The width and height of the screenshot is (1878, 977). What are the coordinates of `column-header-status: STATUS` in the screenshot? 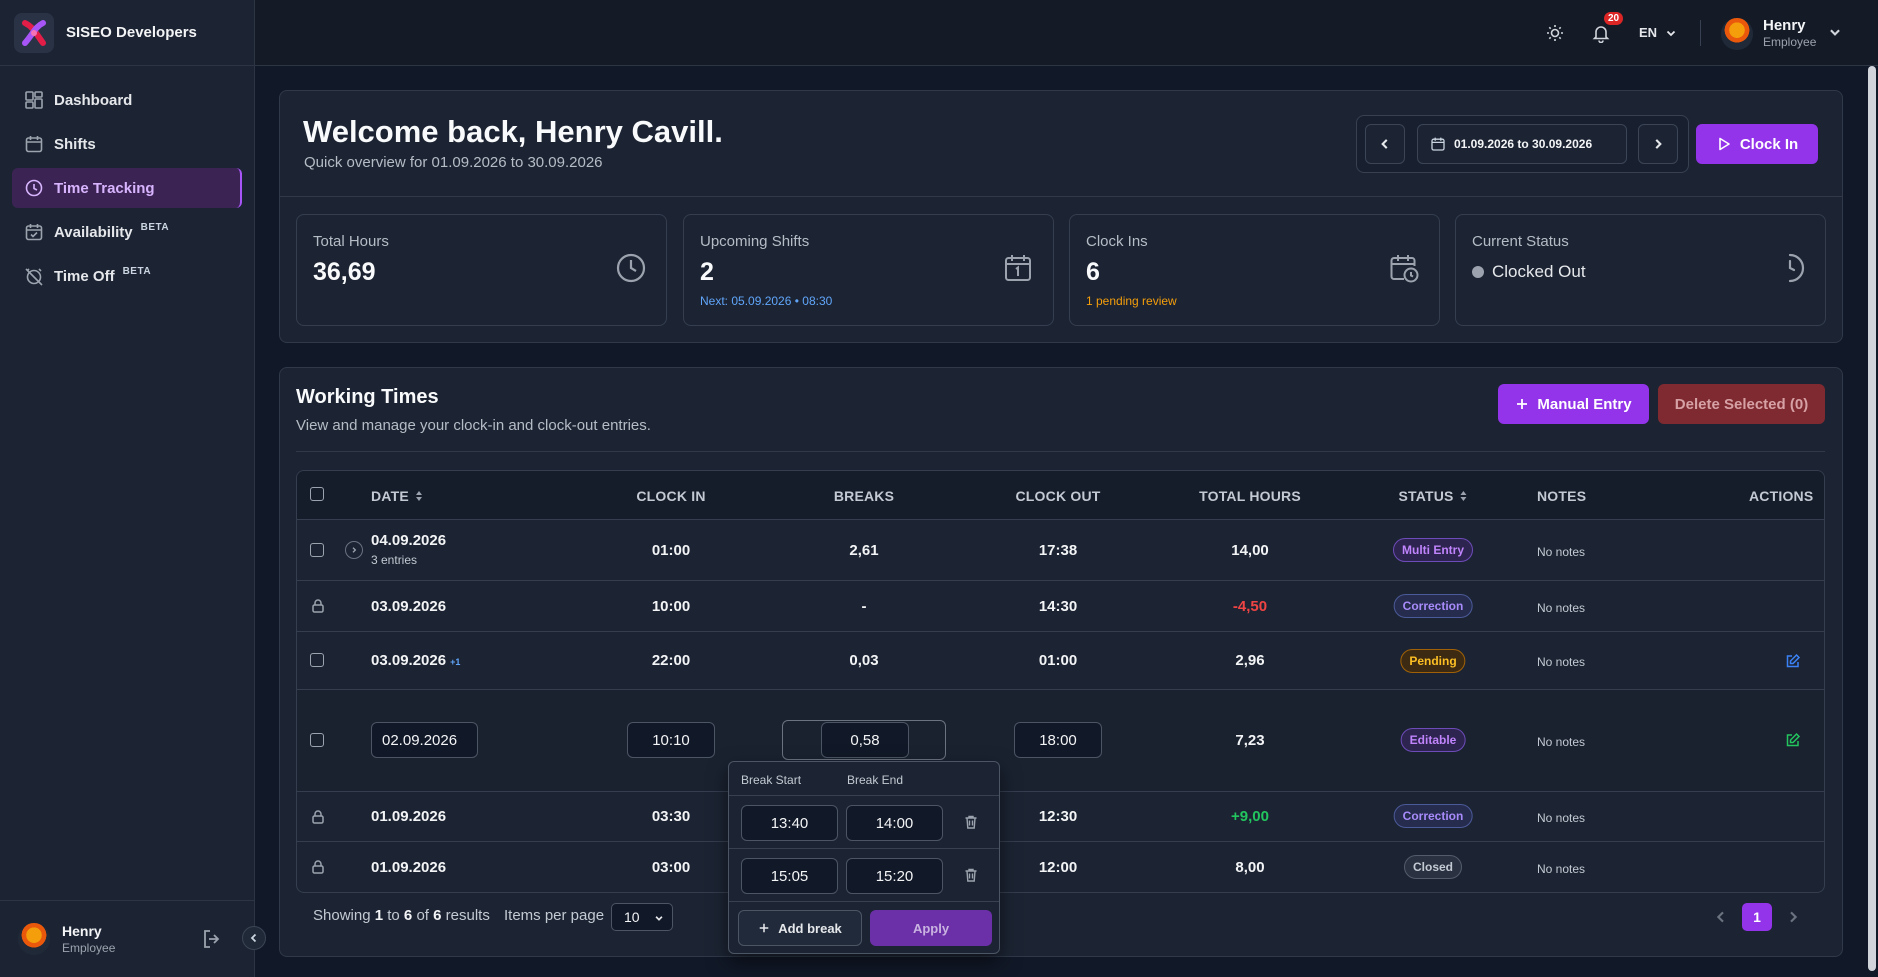 It's located at (1432, 496).